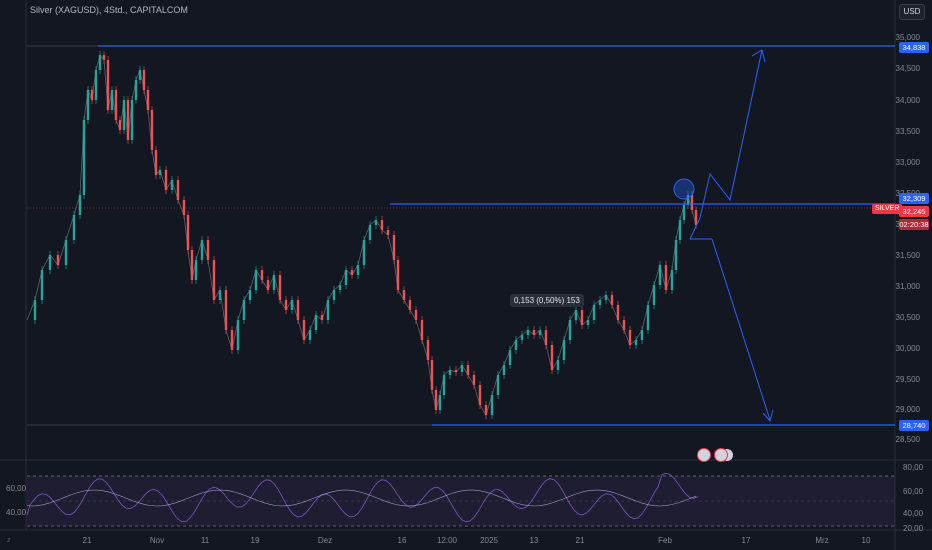  What do you see at coordinates (913, 528) in the screenshot?
I see `rsi-right-tick: 20,00` at bounding box center [913, 528].